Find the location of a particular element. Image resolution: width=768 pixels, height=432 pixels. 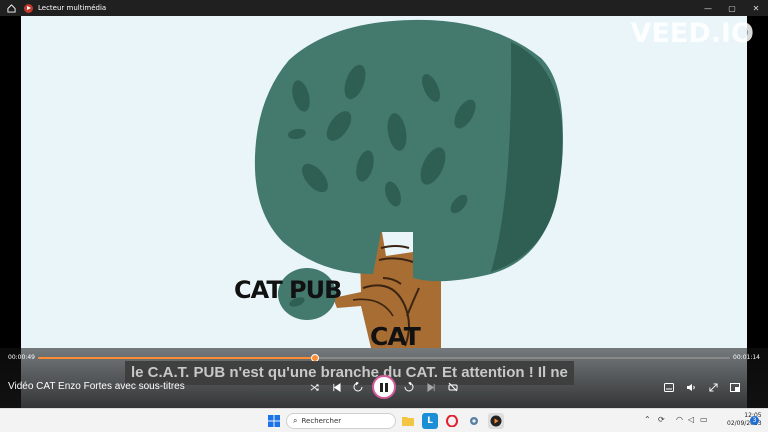

windows-start-icon is located at coordinates (274, 421).